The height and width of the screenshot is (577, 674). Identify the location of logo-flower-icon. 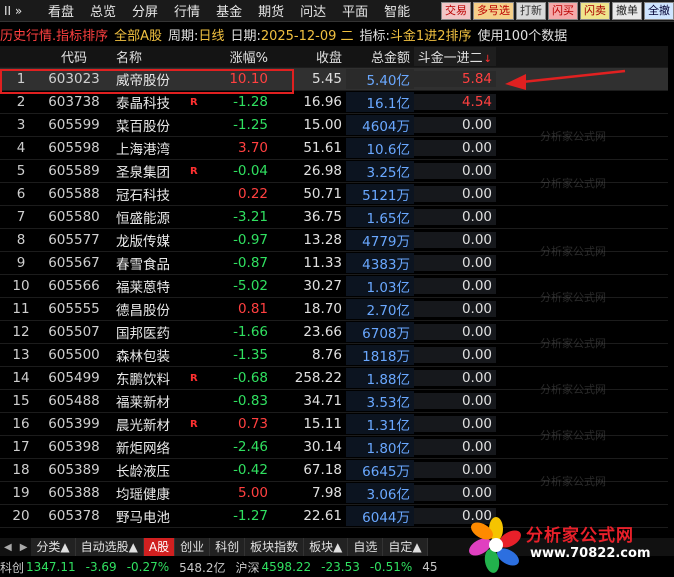
(495, 545).